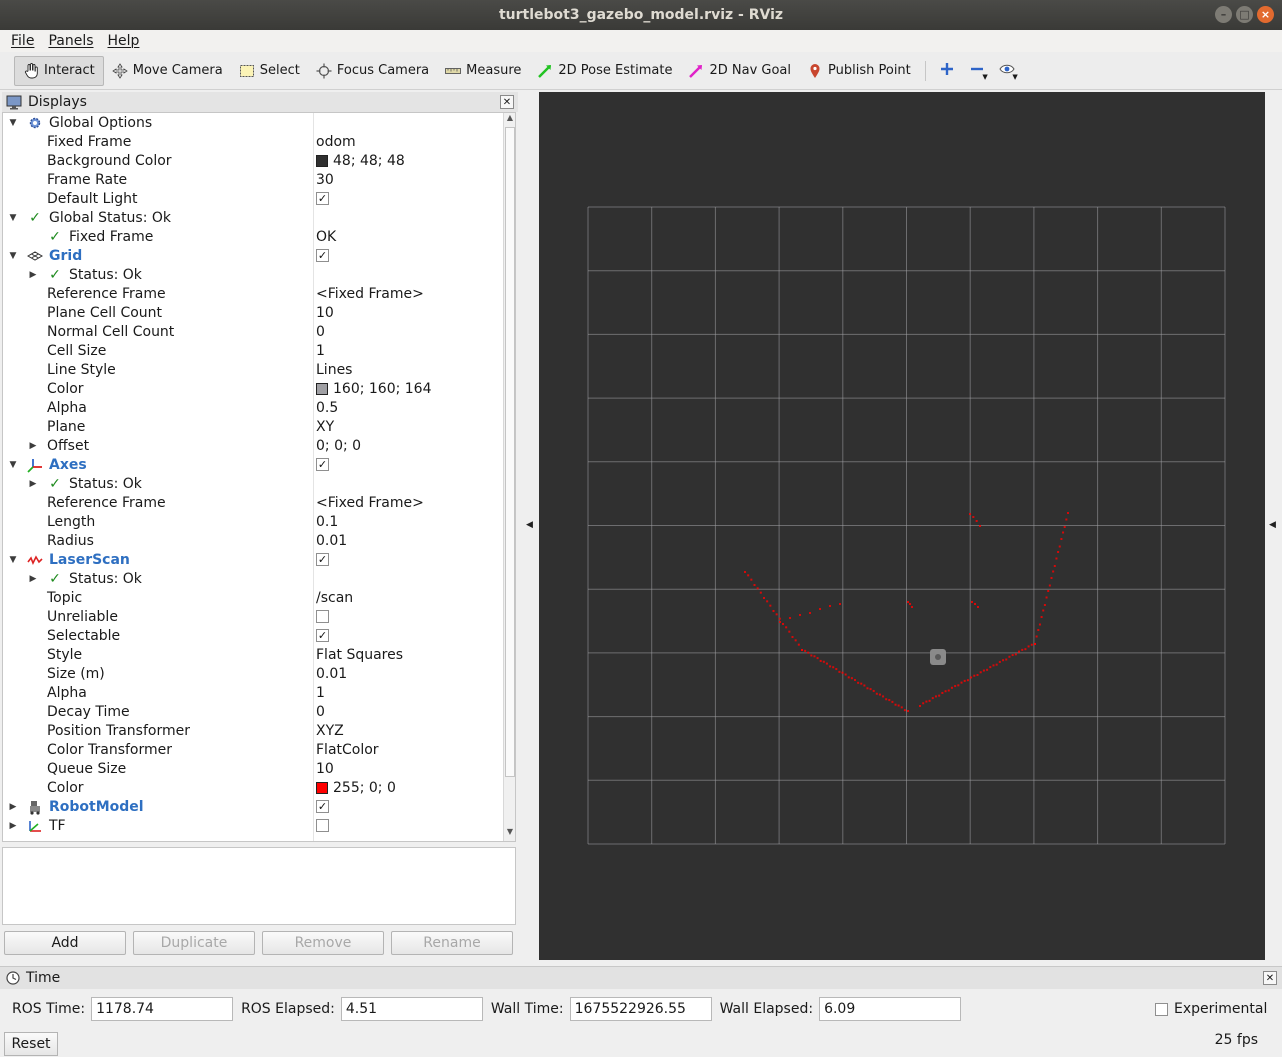 This screenshot has width=1282, height=1057. Describe the element at coordinates (1265, 14) in the screenshot. I see `close-window-button: ×` at that location.